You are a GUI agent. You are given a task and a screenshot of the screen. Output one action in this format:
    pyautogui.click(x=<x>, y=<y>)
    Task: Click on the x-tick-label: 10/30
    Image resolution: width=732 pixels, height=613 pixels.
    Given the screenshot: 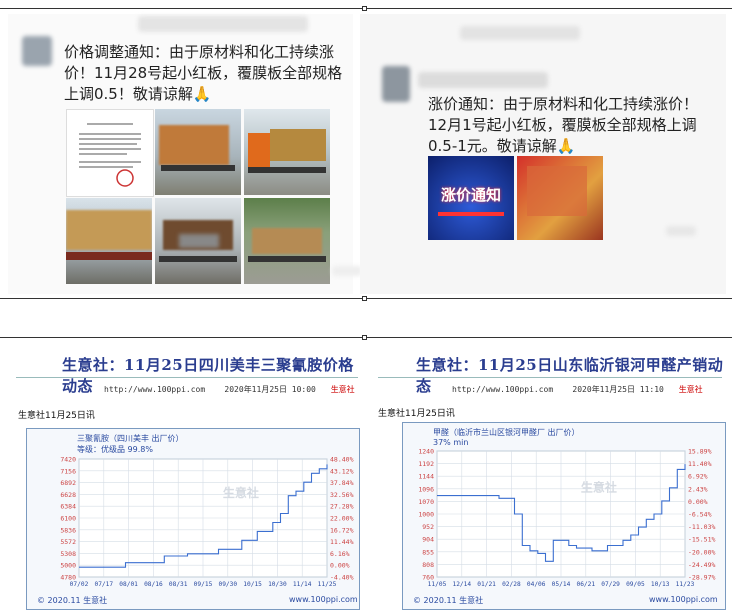 What is the action you would take?
    pyautogui.click(x=277, y=584)
    